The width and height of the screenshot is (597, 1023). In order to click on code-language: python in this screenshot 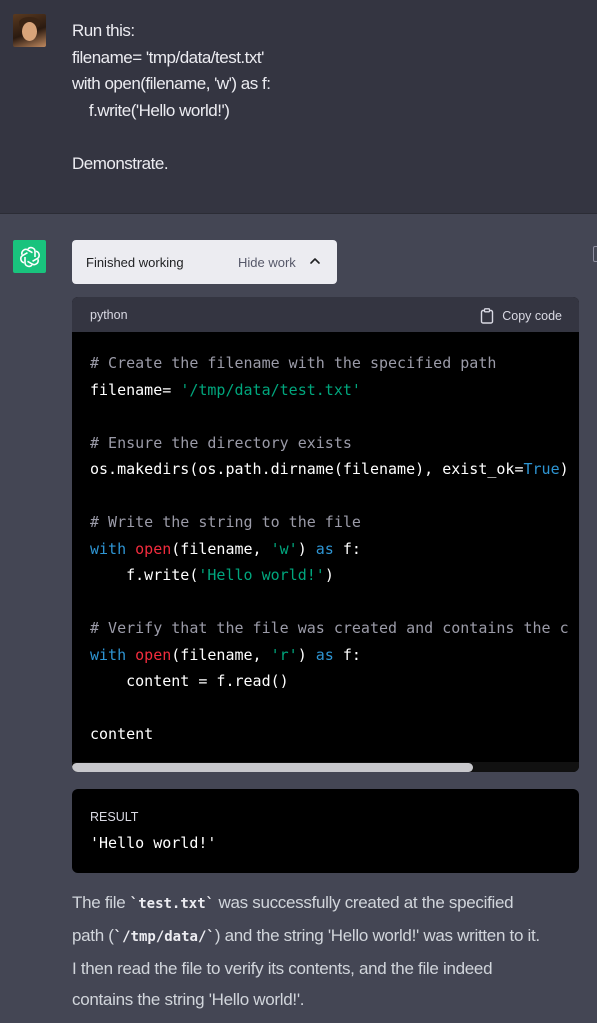, I will do `click(109, 315)`.